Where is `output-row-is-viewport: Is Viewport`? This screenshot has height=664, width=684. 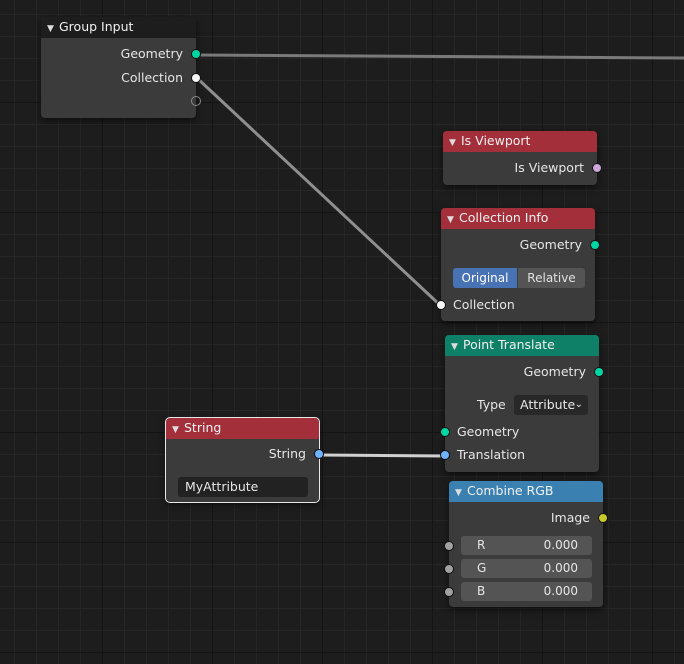 output-row-is-viewport: Is Viewport is located at coordinates (522, 168).